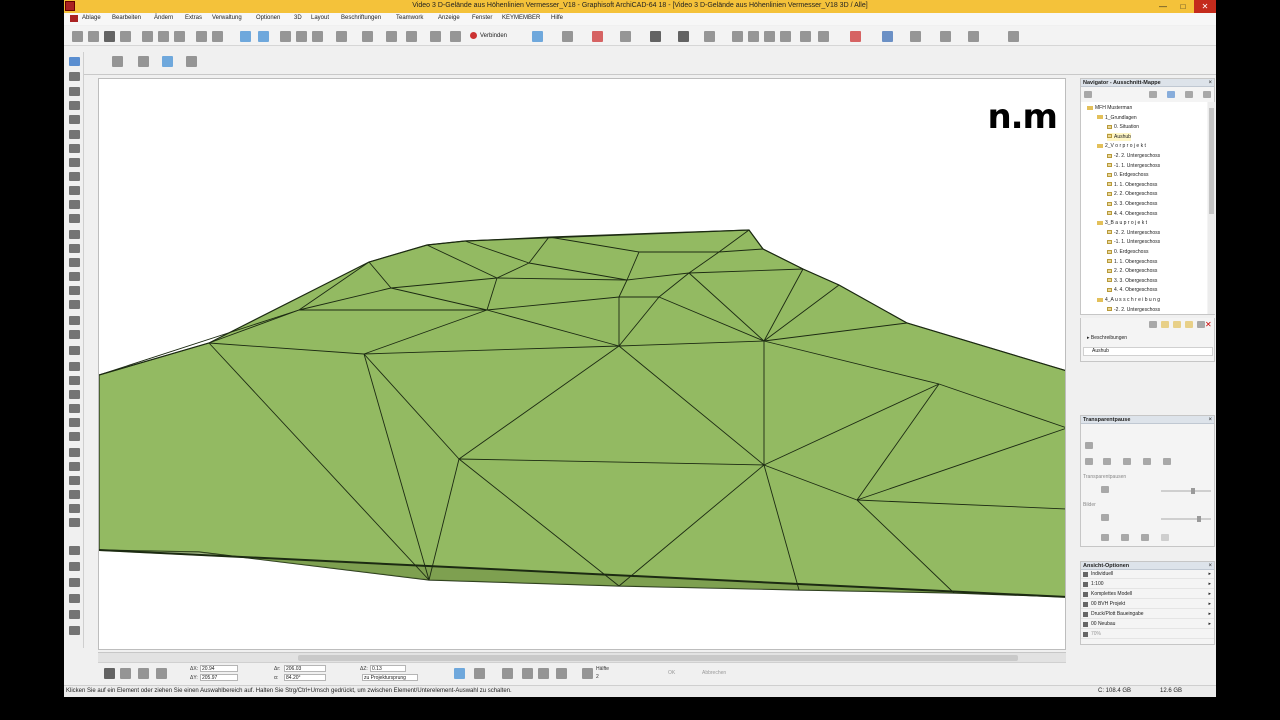 This screenshot has height=720, width=1280. Describe the element at coordinates (411, 36) in the screenshot. I see `align-icon` at that location.